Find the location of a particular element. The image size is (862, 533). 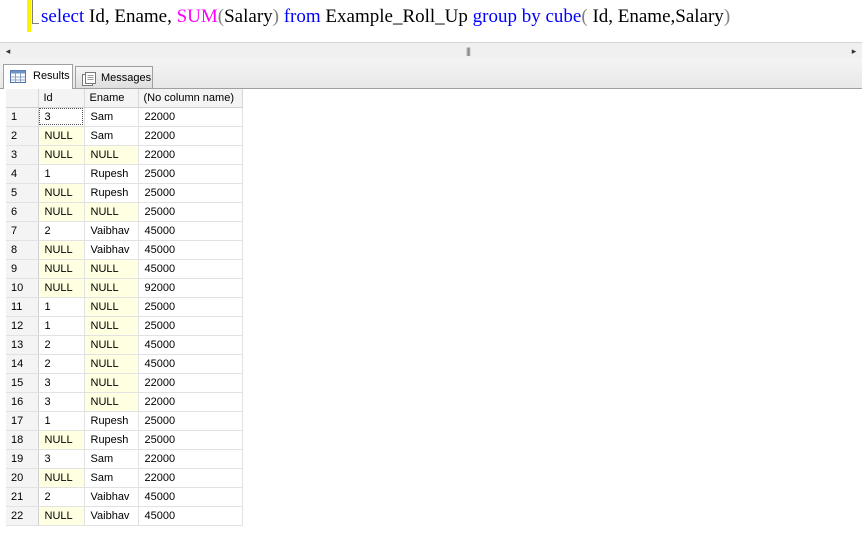

table-row: 8 NULL Vaibhav 45000 is located at coordinates (124, 250).